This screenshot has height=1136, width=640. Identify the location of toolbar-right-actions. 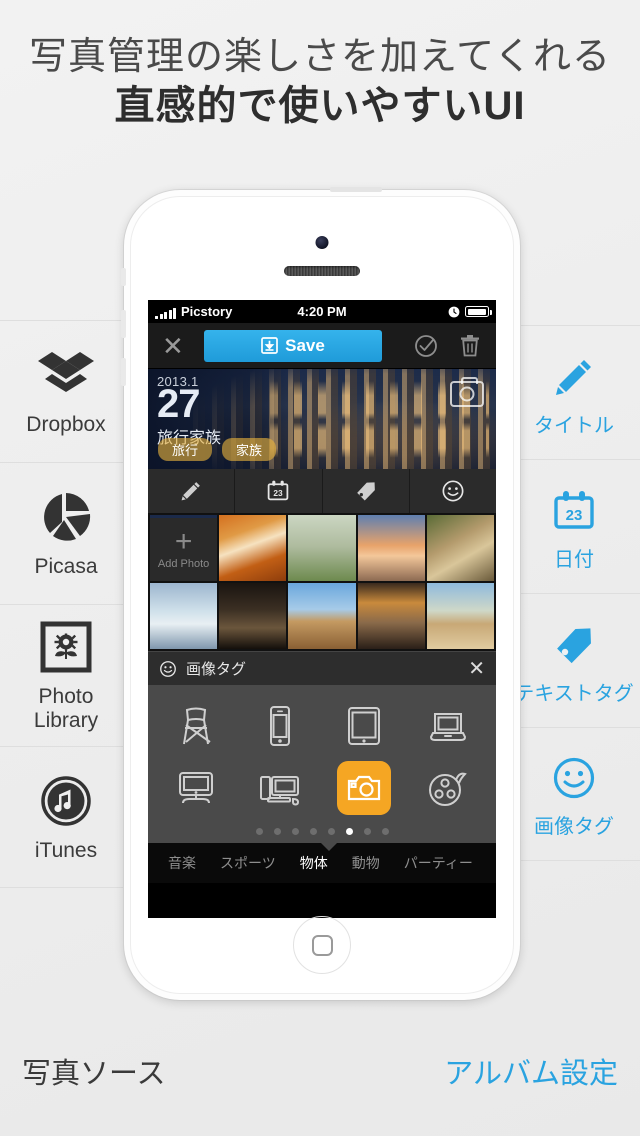
(448, 346).